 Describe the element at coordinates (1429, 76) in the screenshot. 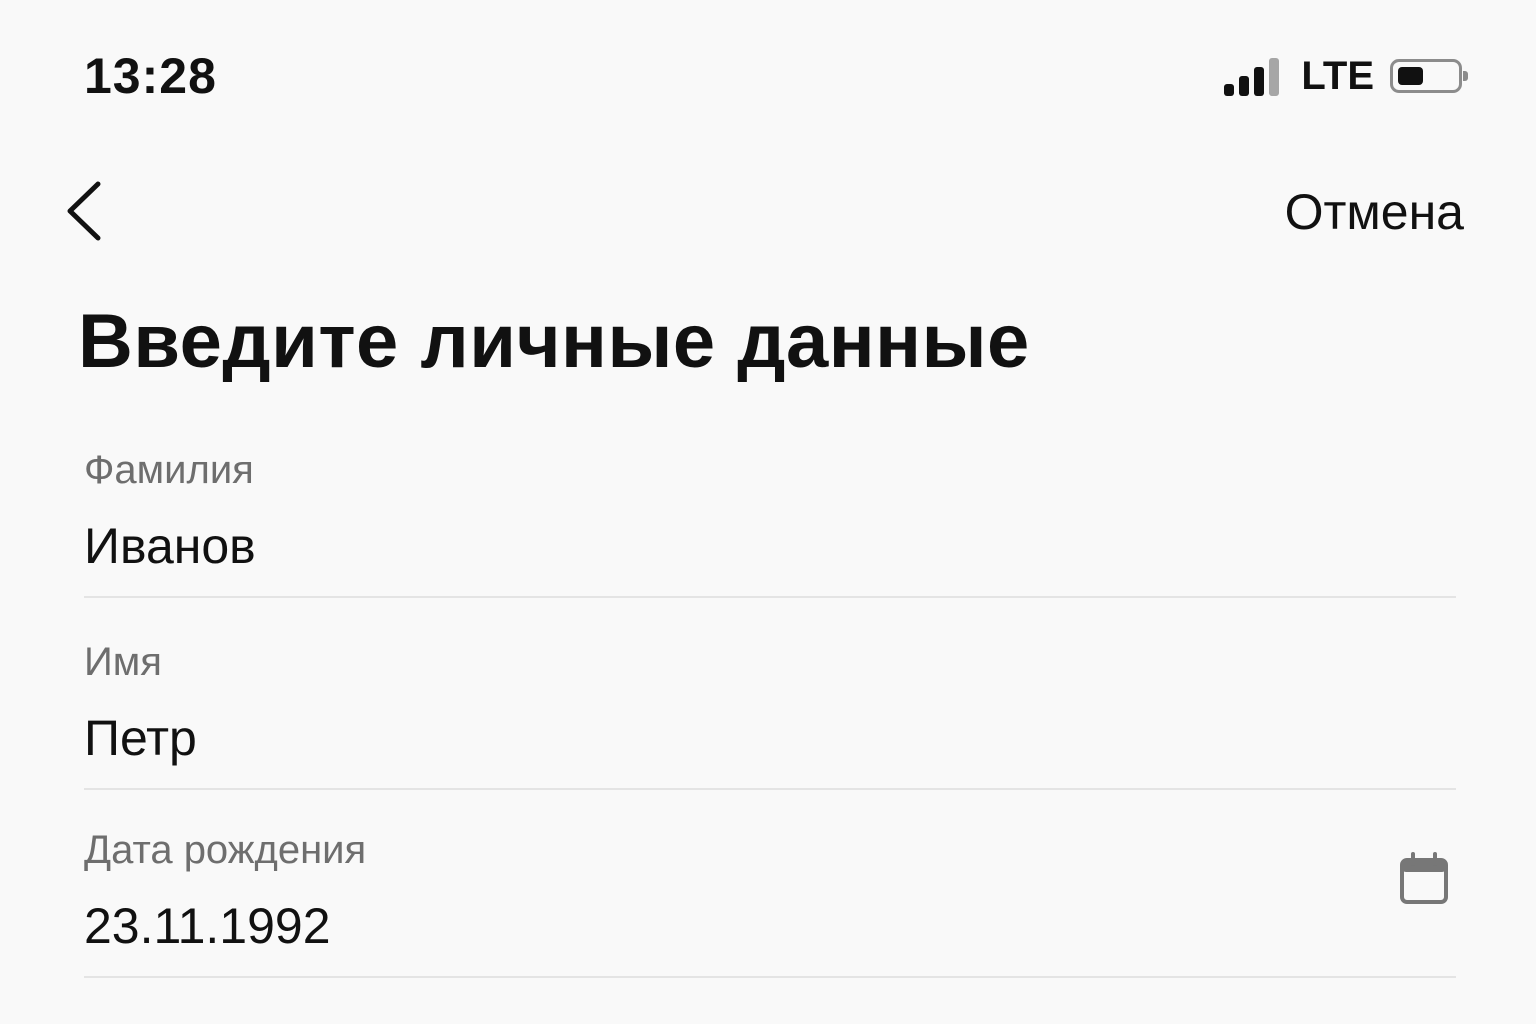

I see `battery-icon` at that location.